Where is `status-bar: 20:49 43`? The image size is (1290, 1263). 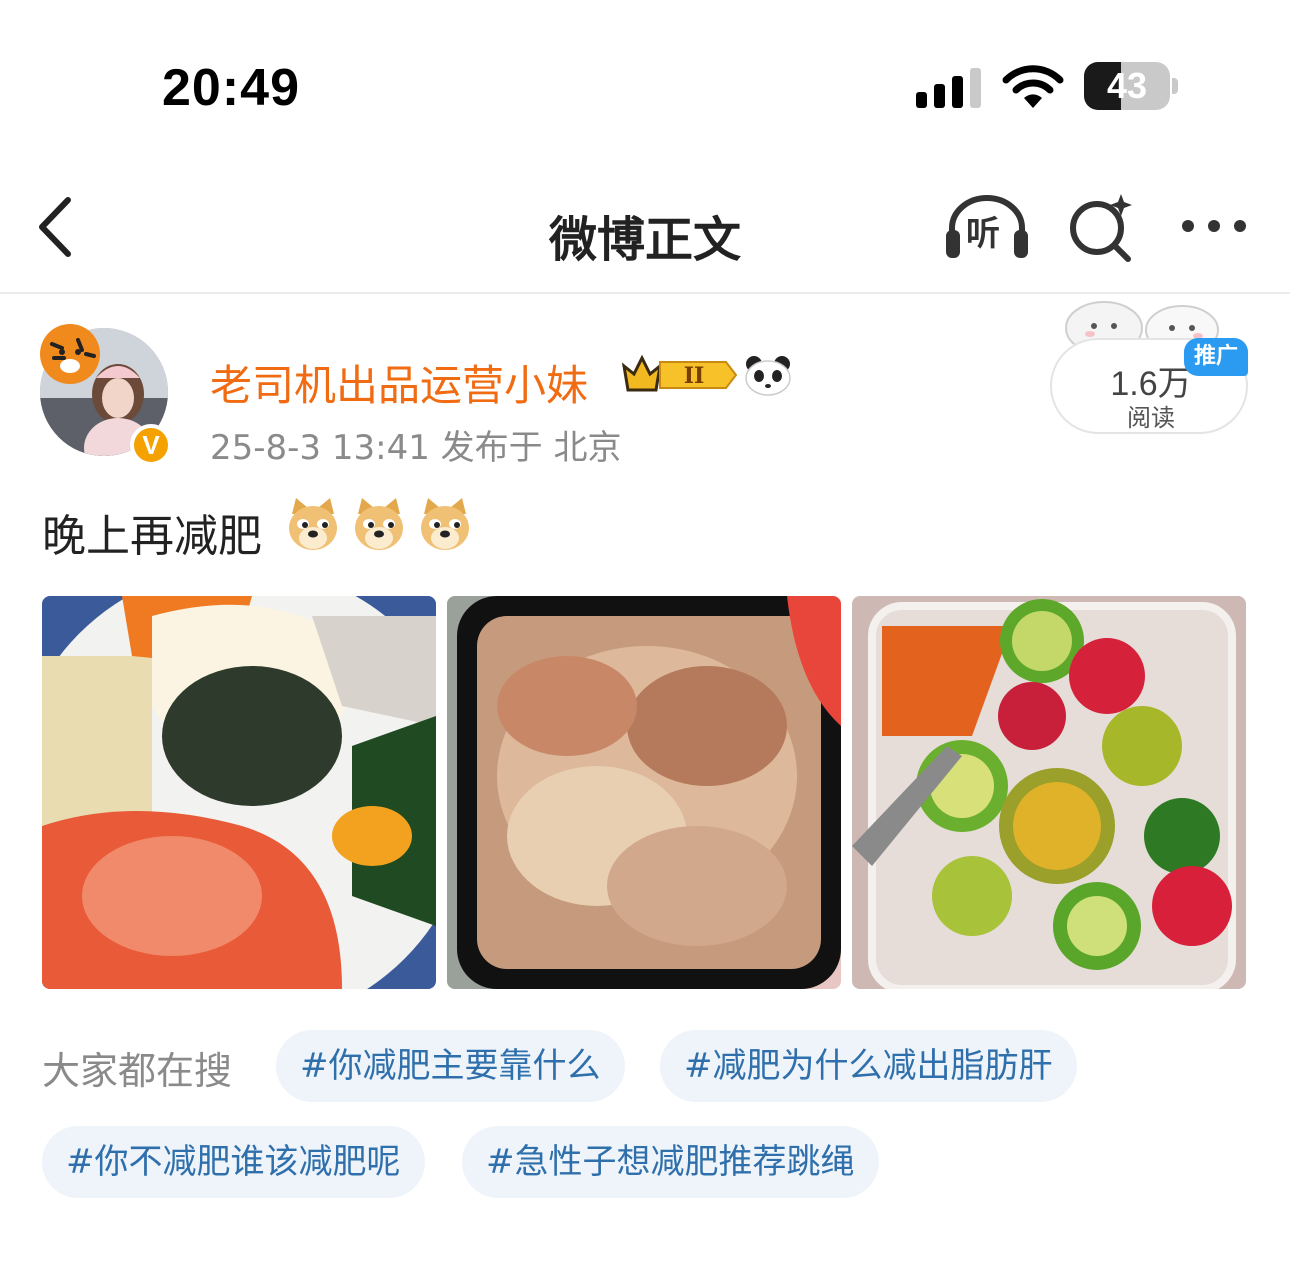 status-bar: 20:49 43 is located at coordinates (645, 85).